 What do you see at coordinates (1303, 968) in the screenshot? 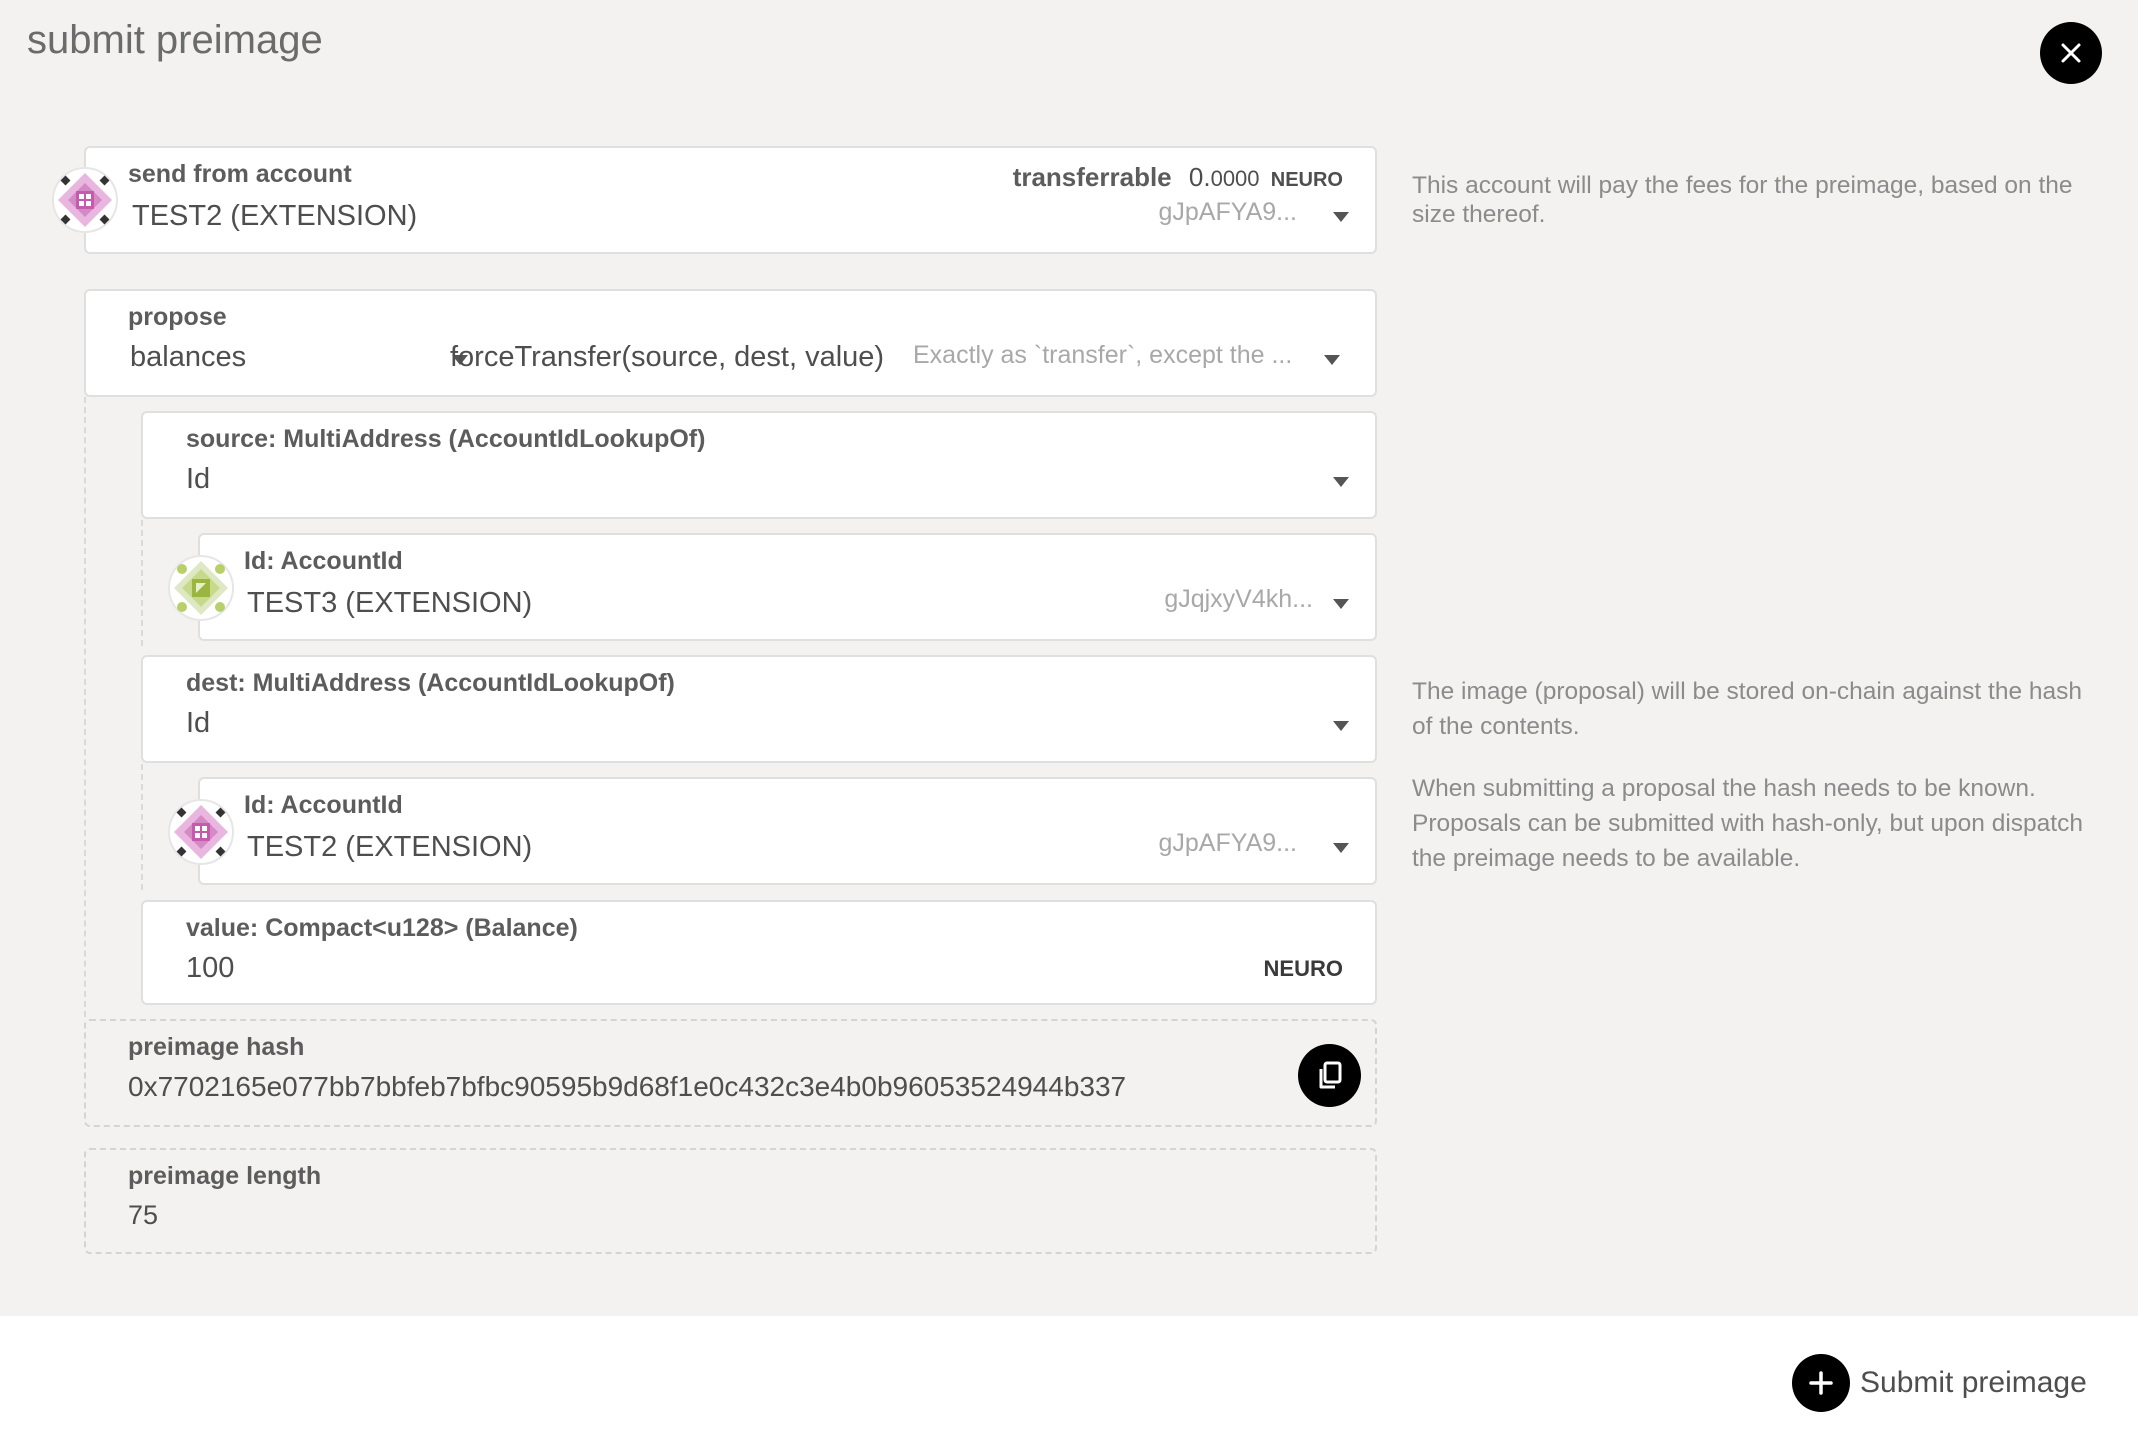
I see `value-unit: NEURO` at bounding box center [1303, 968].